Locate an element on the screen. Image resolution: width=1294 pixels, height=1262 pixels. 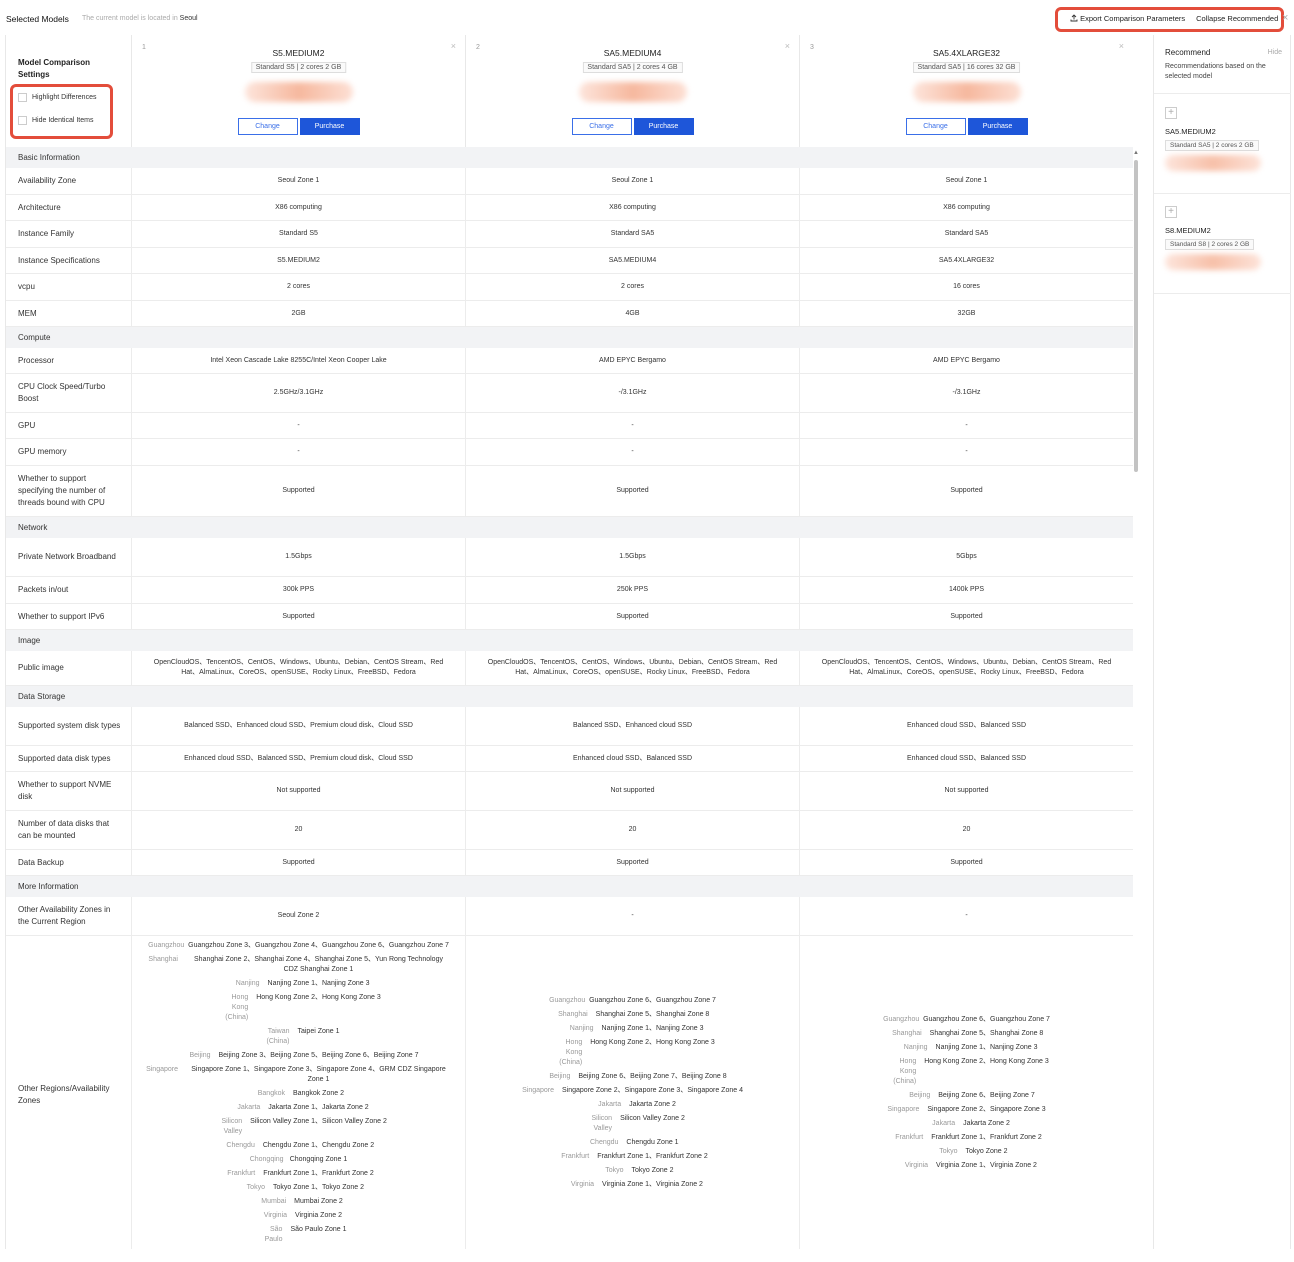
cell: X86 computing is located at coordinates (966, 207).